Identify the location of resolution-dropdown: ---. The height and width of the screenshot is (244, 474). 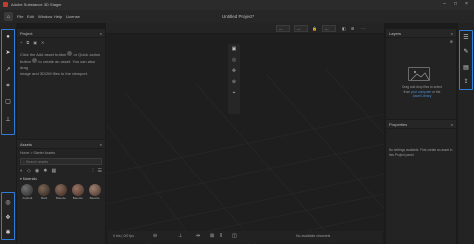
(329, 28).